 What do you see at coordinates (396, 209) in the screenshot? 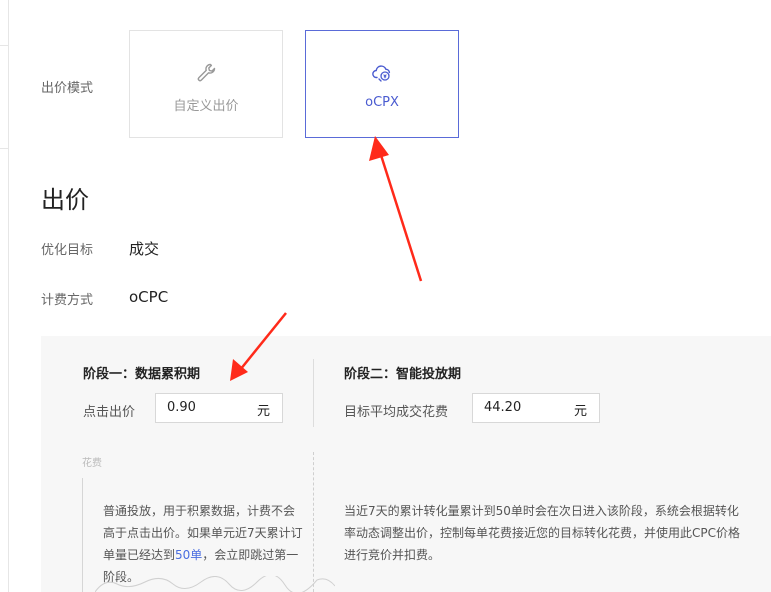
I see `annotation-arrow-to-ocpx` at bounding box center [396, 209].